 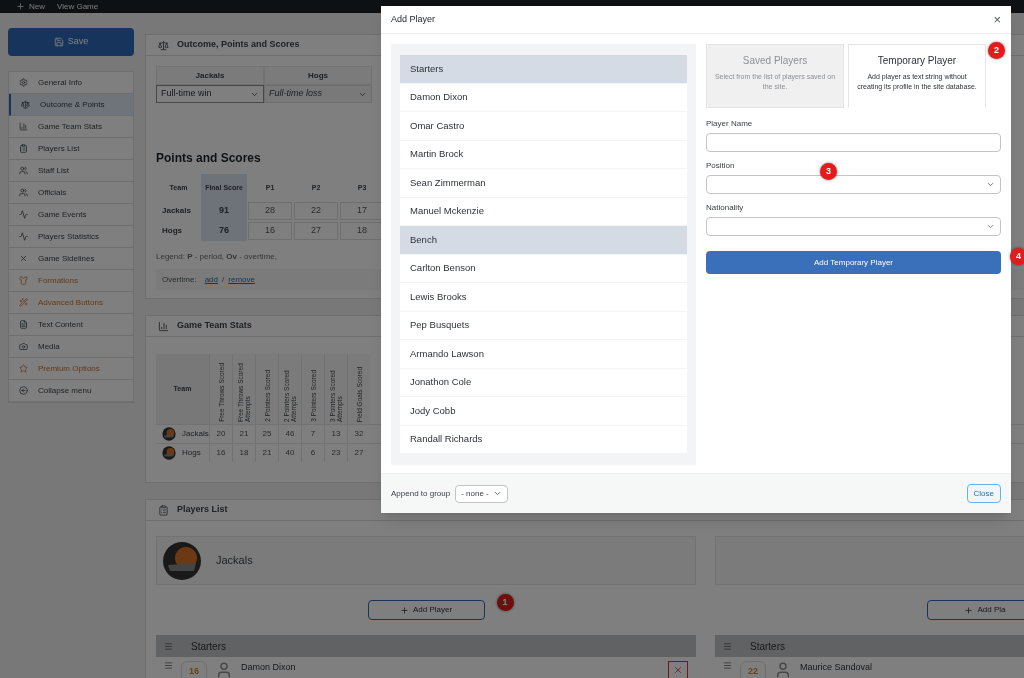 I want to click on jersey-number: 22, so click(x=753, y=669).